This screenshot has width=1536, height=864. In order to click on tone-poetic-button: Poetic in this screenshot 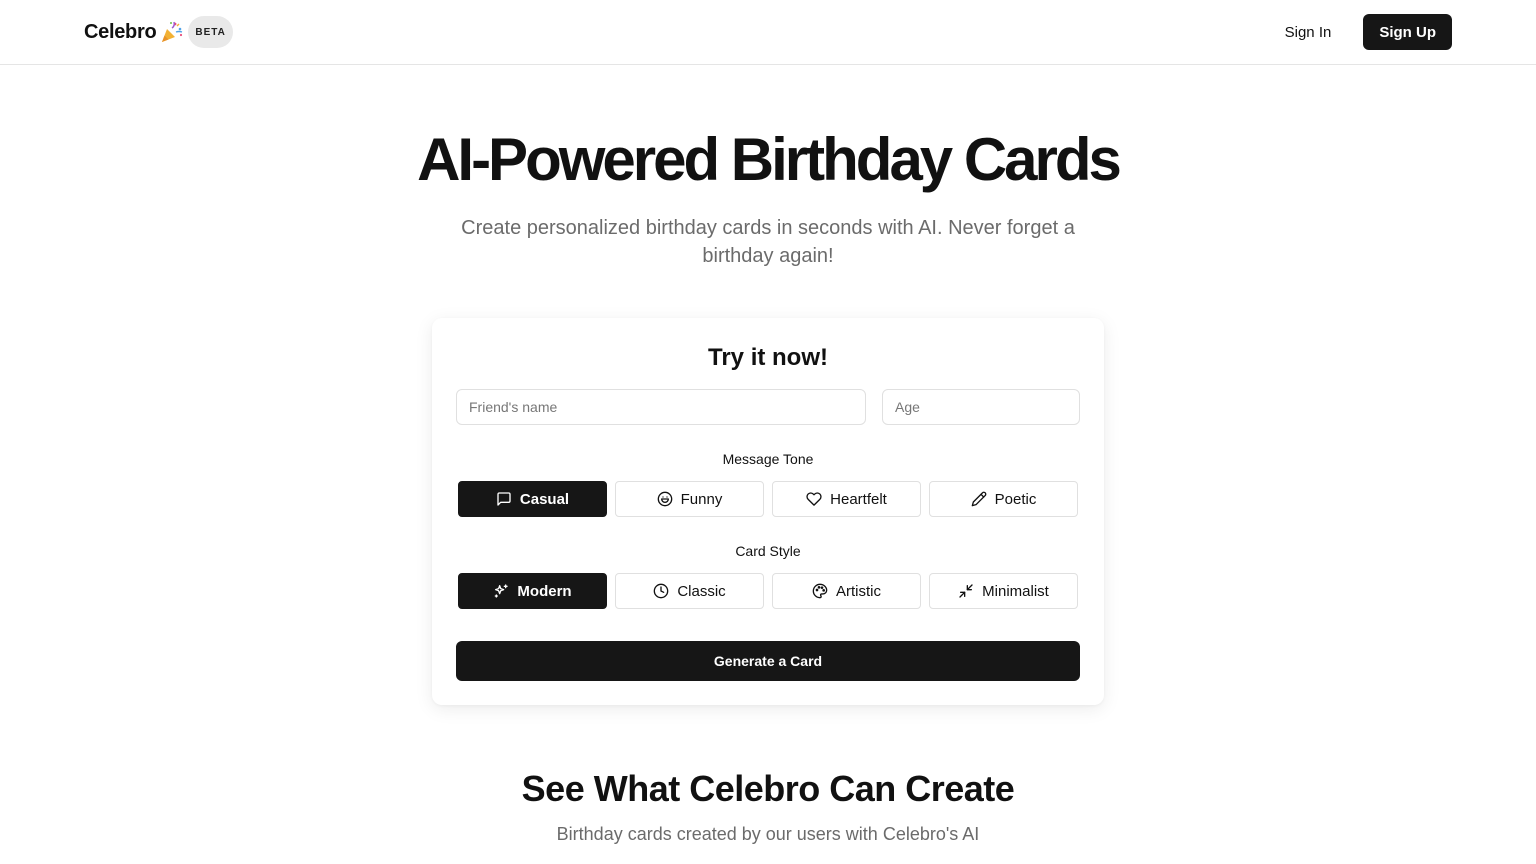, I will do `click(1003, 499)`.